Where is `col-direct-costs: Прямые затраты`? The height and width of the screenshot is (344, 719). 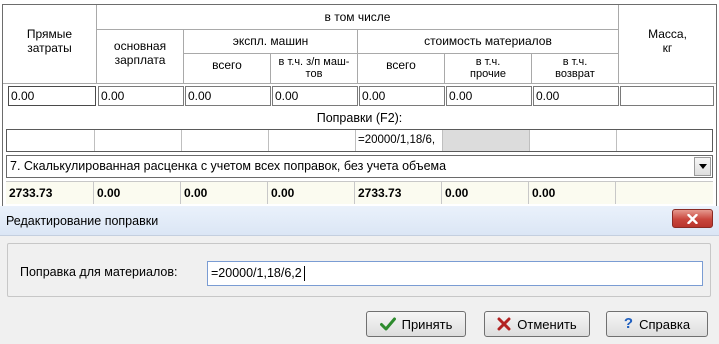 col-direct-costs: Прямые затраты is located at coordinates (49, 41).